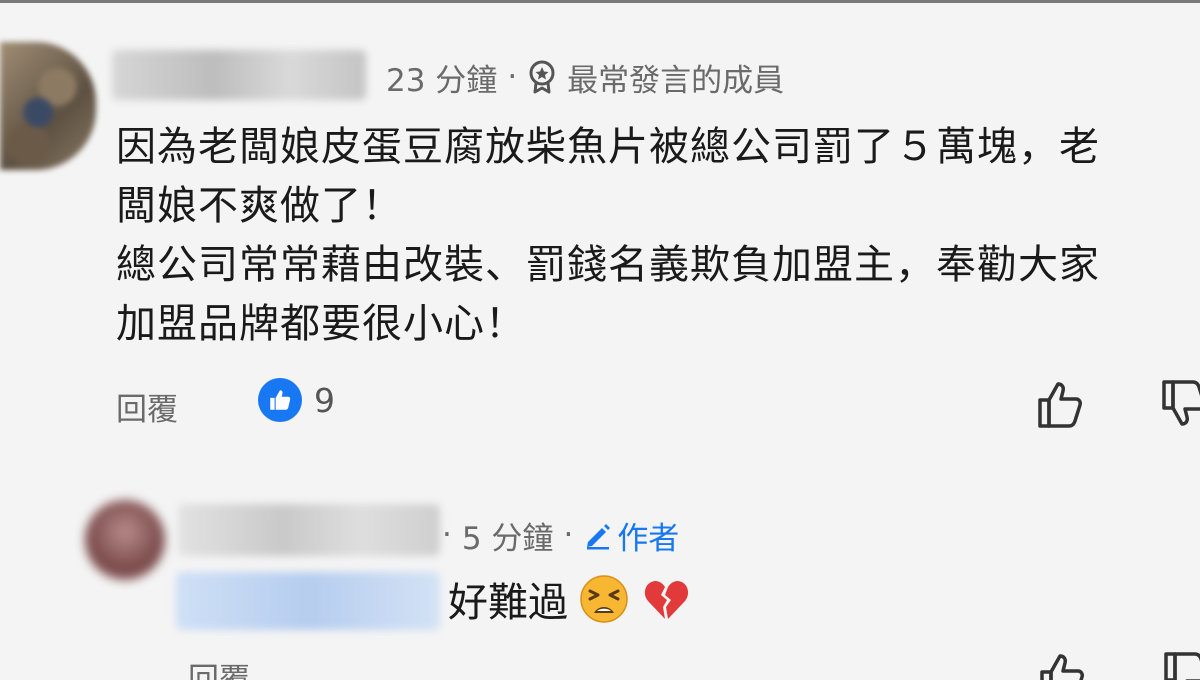 This screenshot has height=680, width=1200. I want to click on member-badge-icon, so click(542, 77).